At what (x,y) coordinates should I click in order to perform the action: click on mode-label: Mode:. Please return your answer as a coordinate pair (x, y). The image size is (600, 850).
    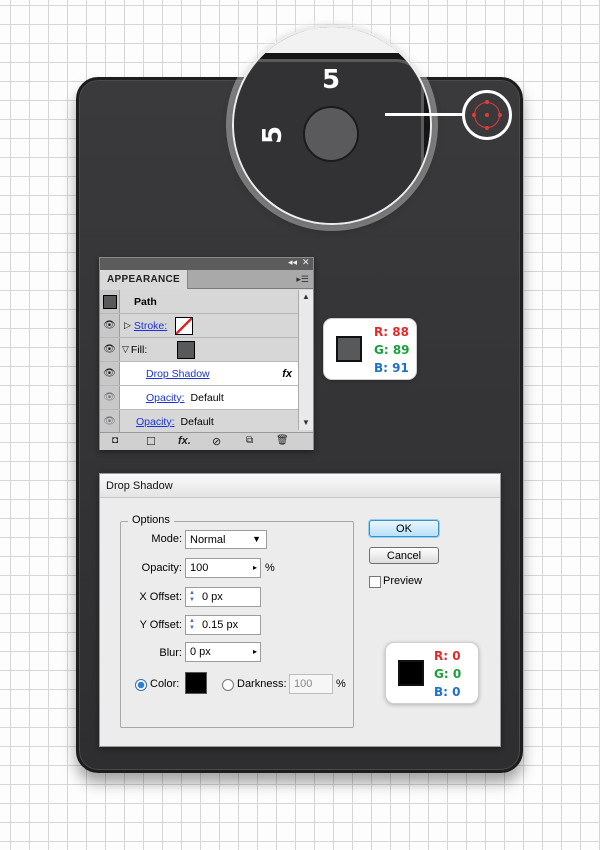
    Looking at the image, I should click on (166, 539).